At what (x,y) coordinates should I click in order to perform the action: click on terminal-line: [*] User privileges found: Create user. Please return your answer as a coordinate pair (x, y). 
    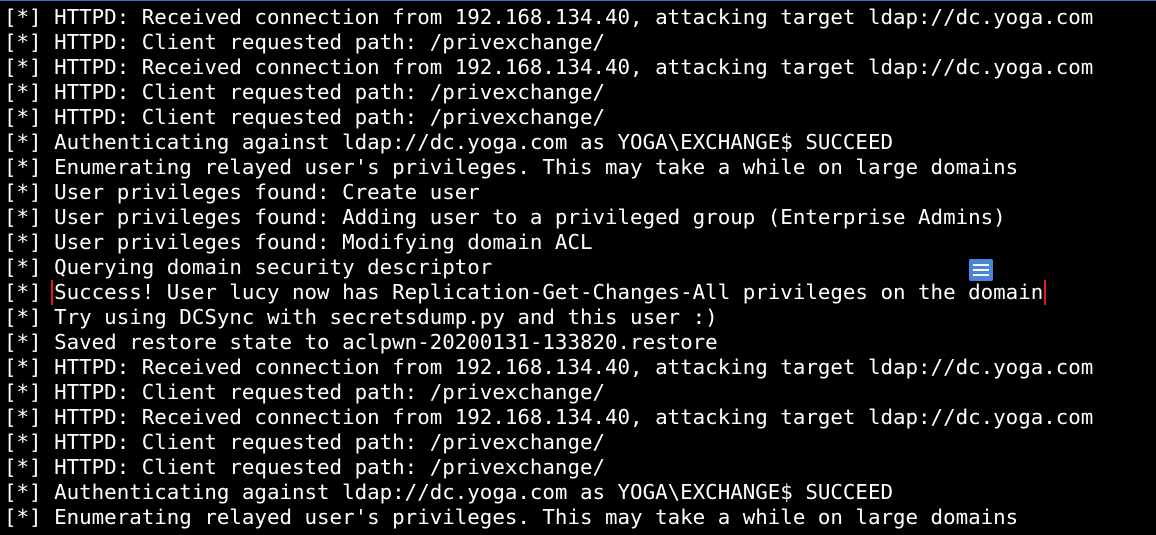
    Looking at the image, I should click on (579, 192).